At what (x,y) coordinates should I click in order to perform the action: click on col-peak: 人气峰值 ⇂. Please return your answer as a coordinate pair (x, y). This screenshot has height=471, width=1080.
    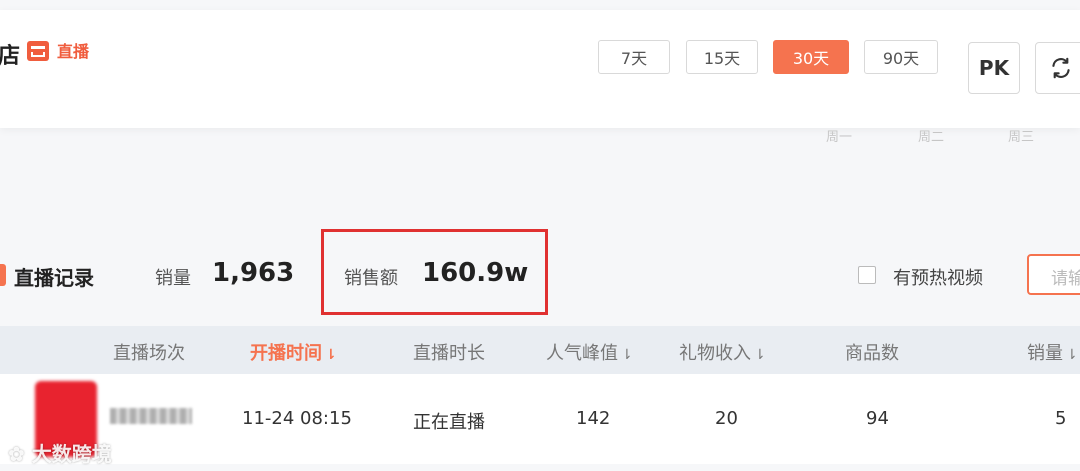
    Looking at the image, I should click on (589, 352).